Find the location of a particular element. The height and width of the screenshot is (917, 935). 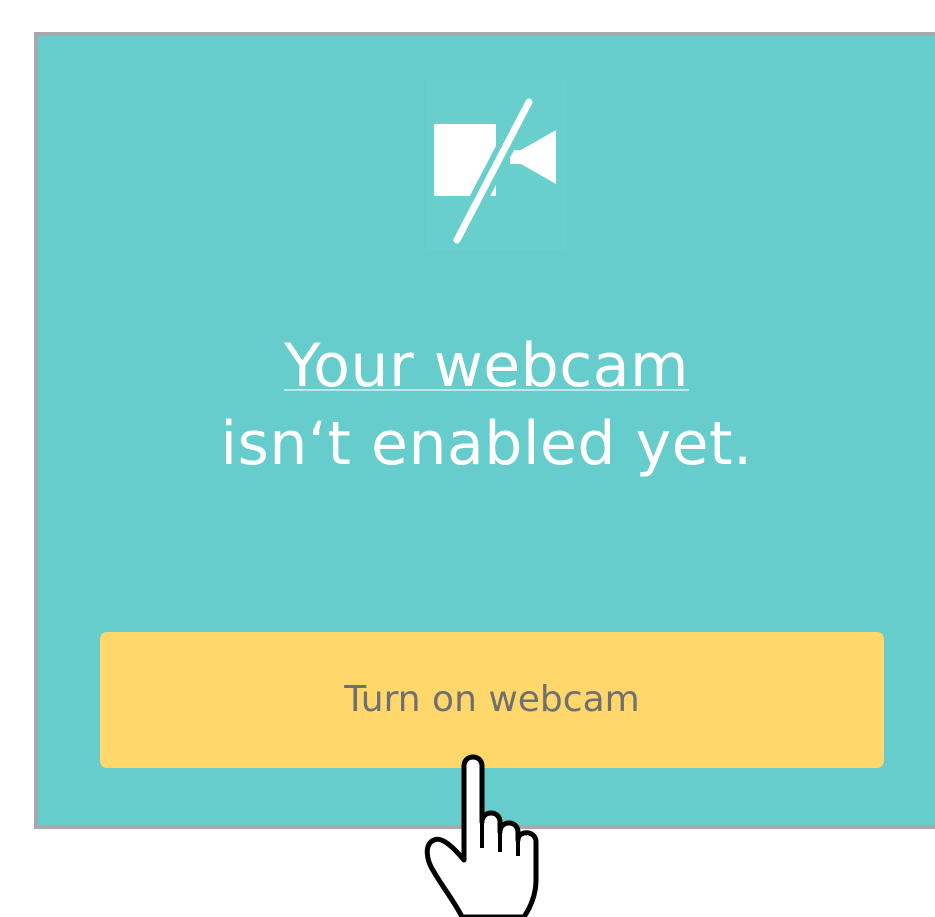

message-line-1-text: Your webcam is located at coordinates (486, 366).